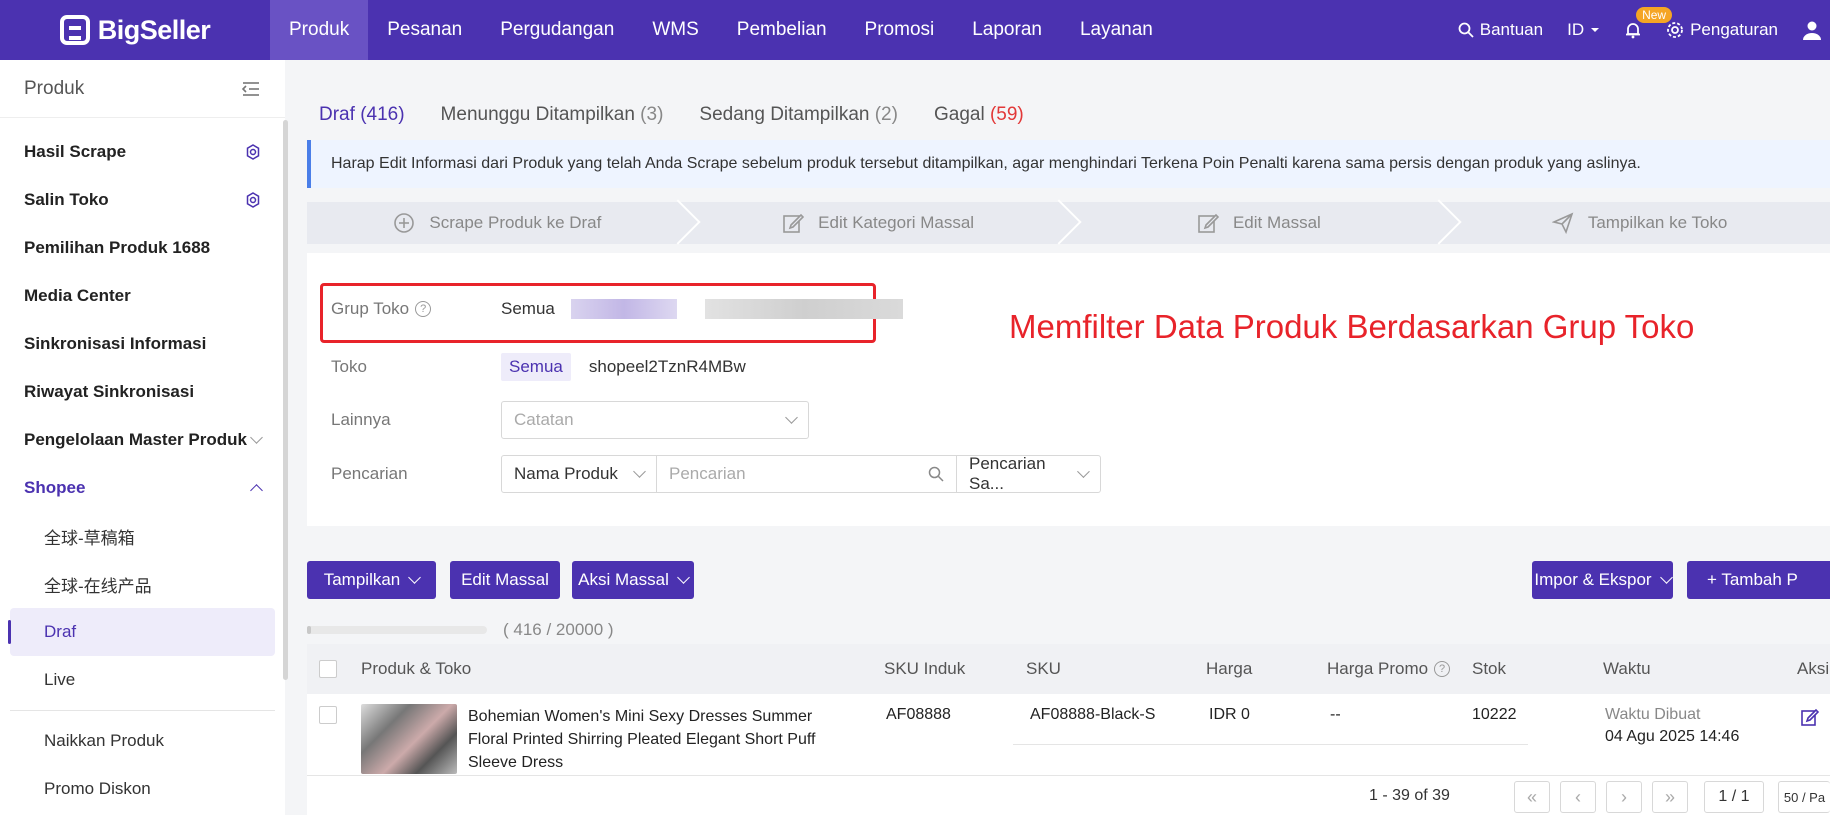  What do you see at coordinates (142, 789) in the screenshot?
I see `sidebar-sub-promo-diskon: Promo Diskon` at bounding box center [142, 789].